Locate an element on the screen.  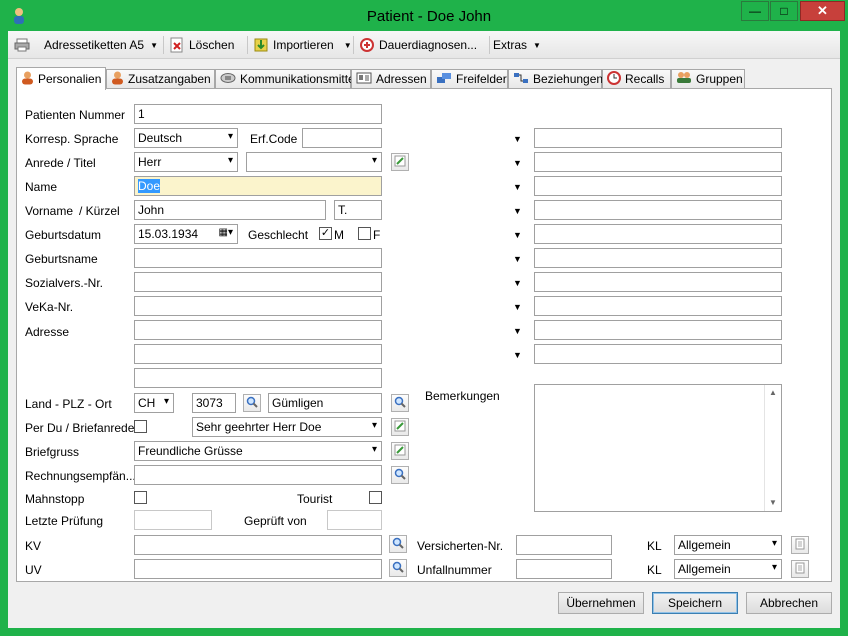
card-icon is located at coordinates (364, 79).